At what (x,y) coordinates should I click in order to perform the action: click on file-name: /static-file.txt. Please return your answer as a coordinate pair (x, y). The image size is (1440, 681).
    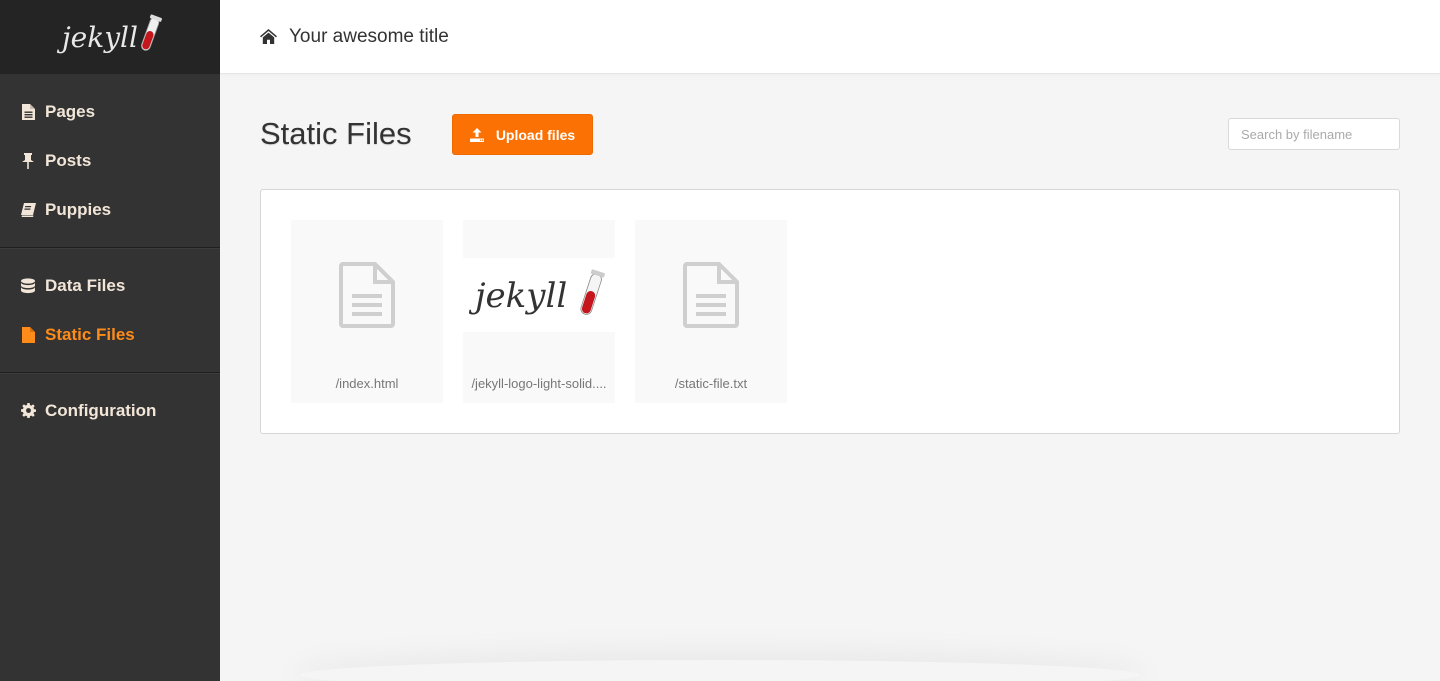
    Looking at the image, I should click on (711, 383).